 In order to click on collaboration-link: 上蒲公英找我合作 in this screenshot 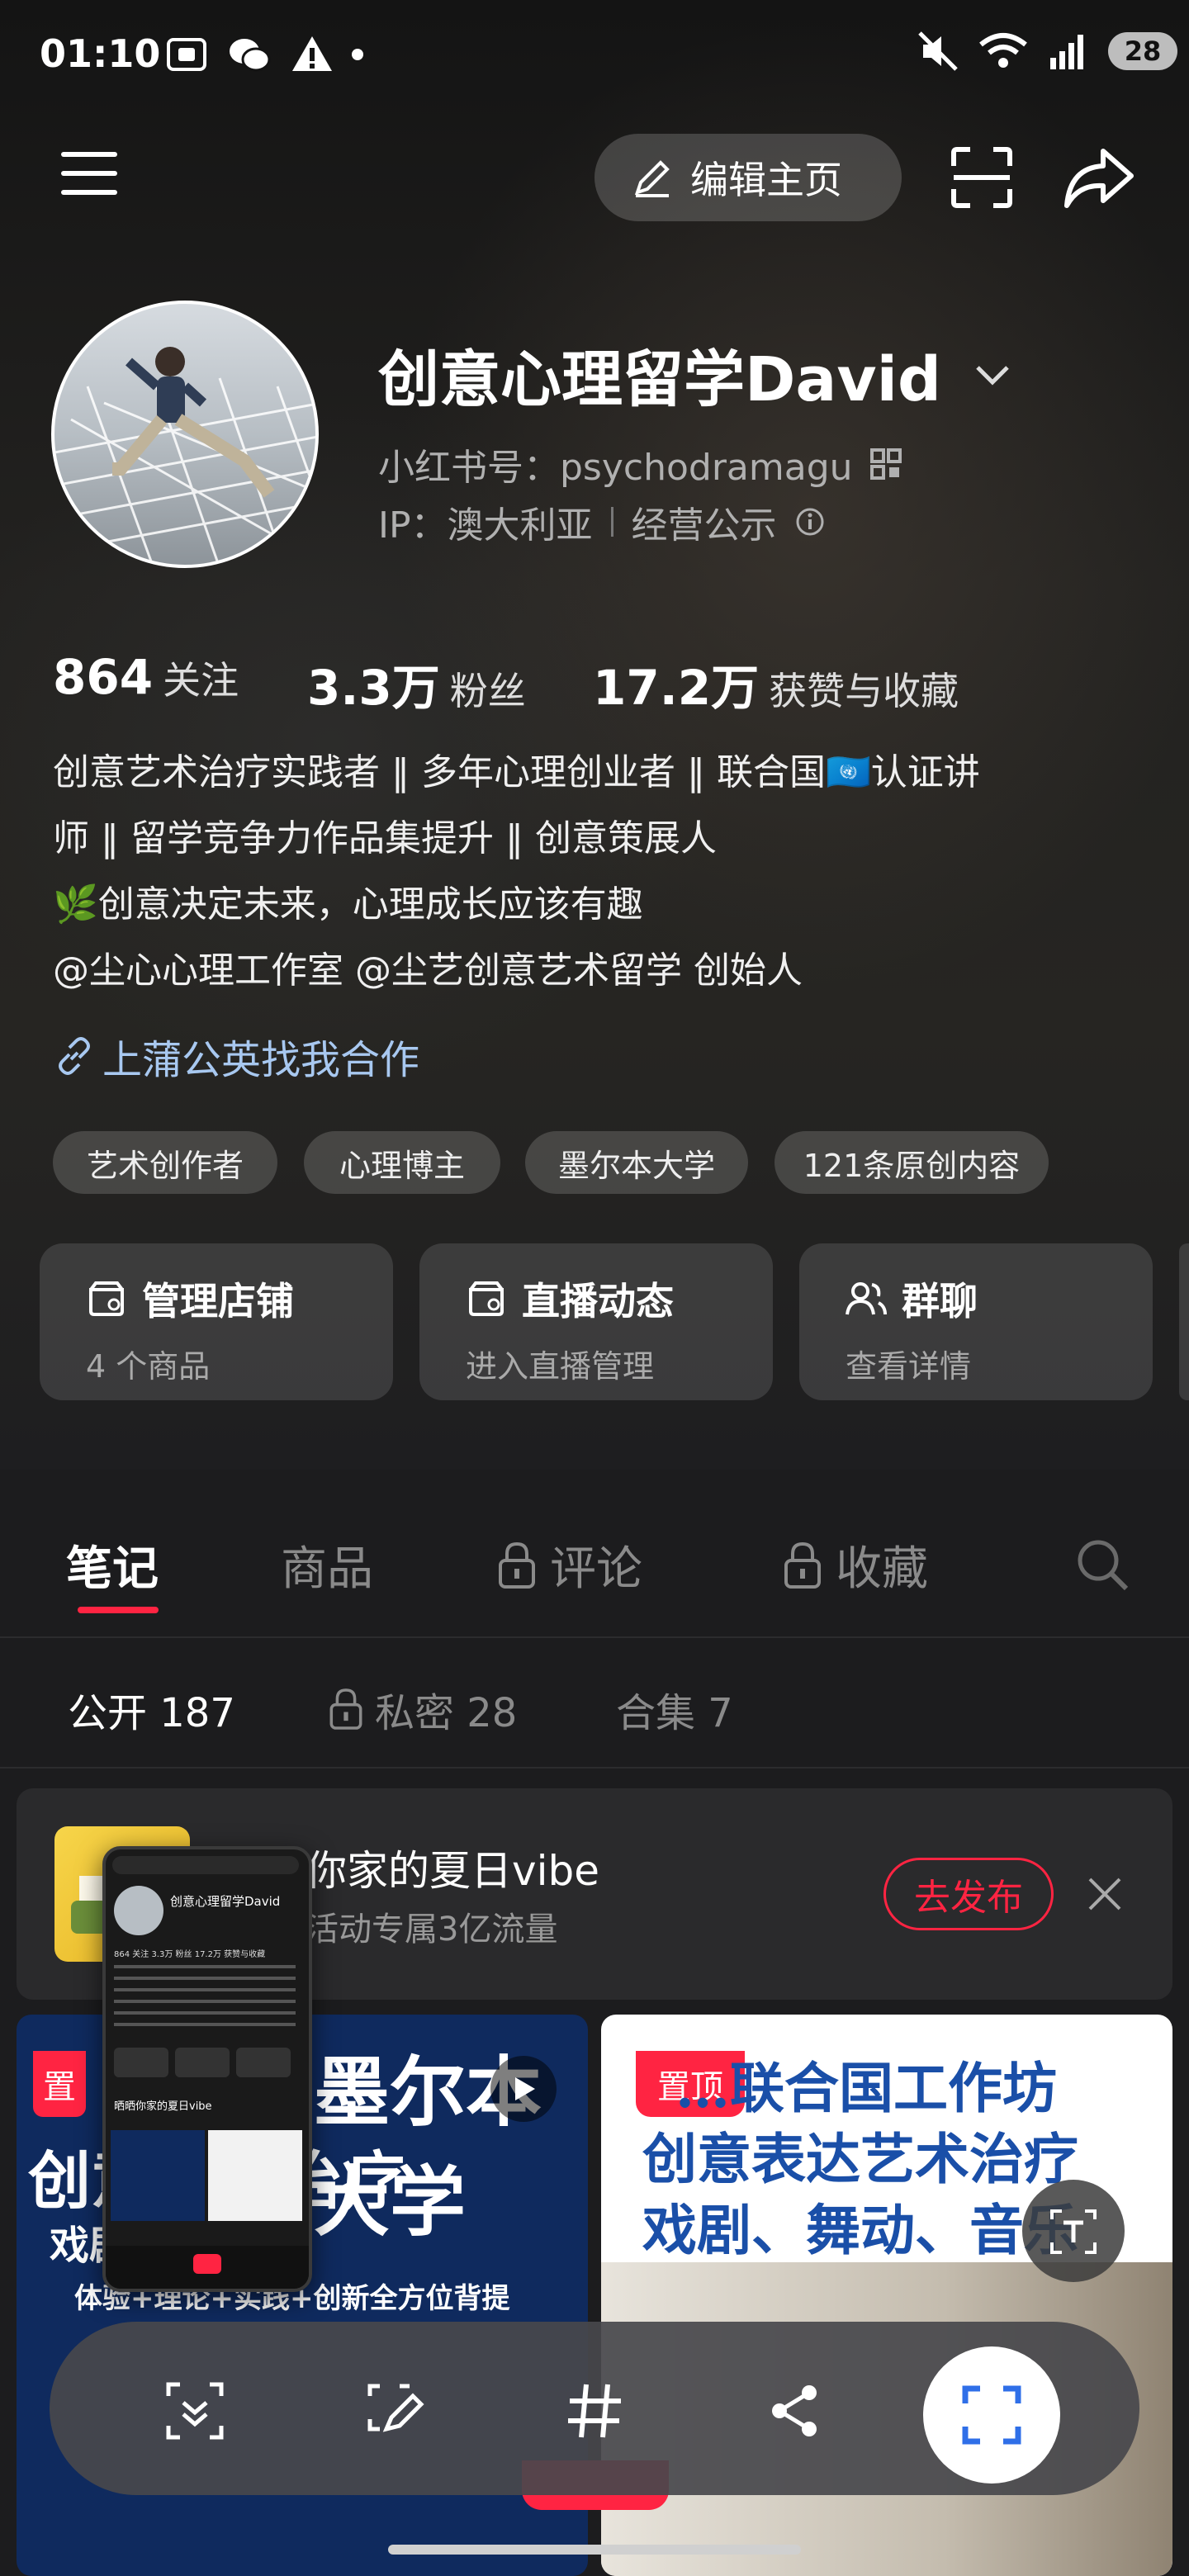, I will do `click(236, 1056)`.